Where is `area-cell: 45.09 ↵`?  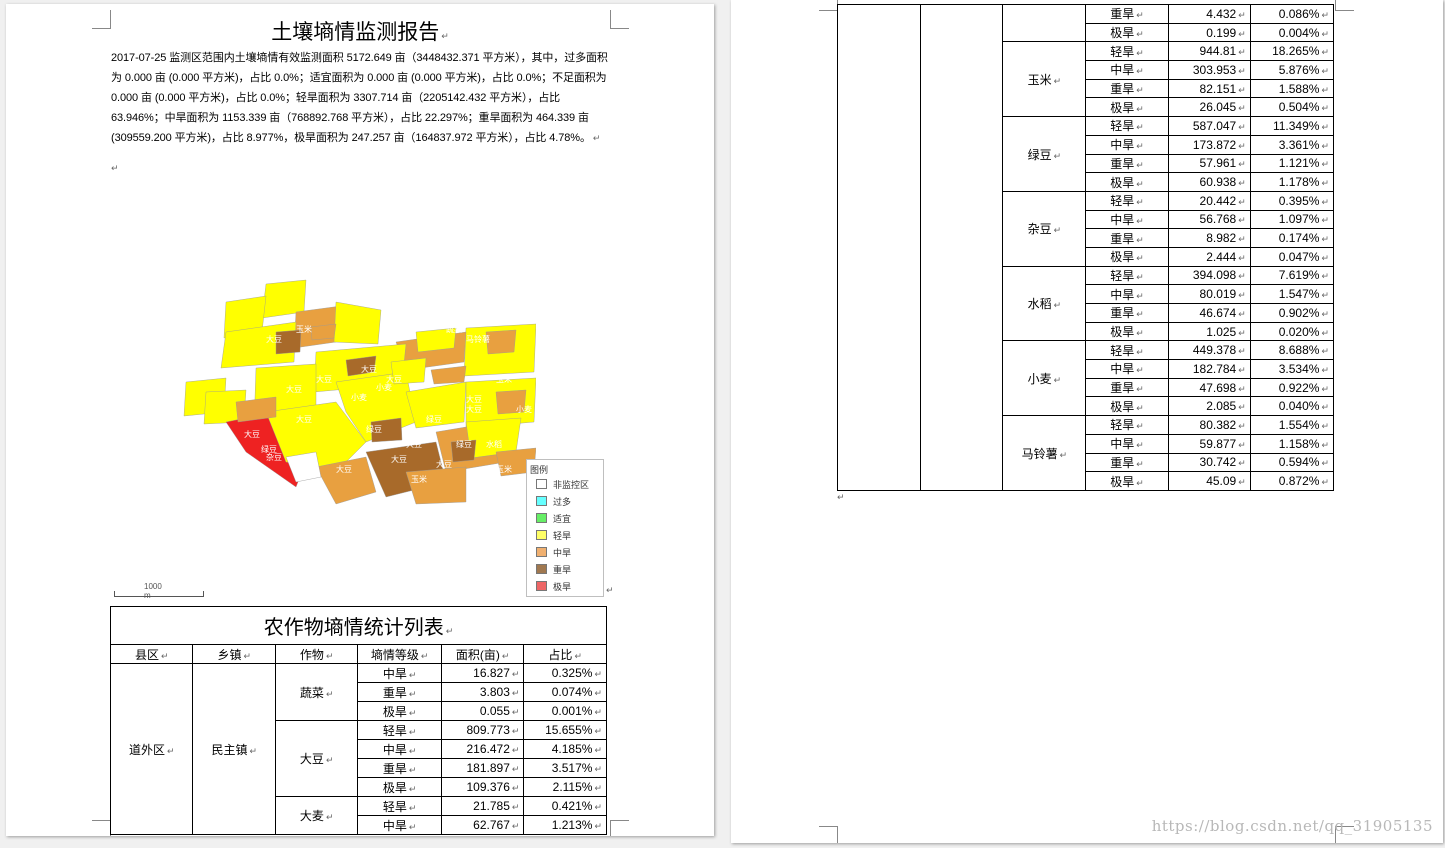 area-cell: 45.09 ↵ is located at coordinates (1209, 481).